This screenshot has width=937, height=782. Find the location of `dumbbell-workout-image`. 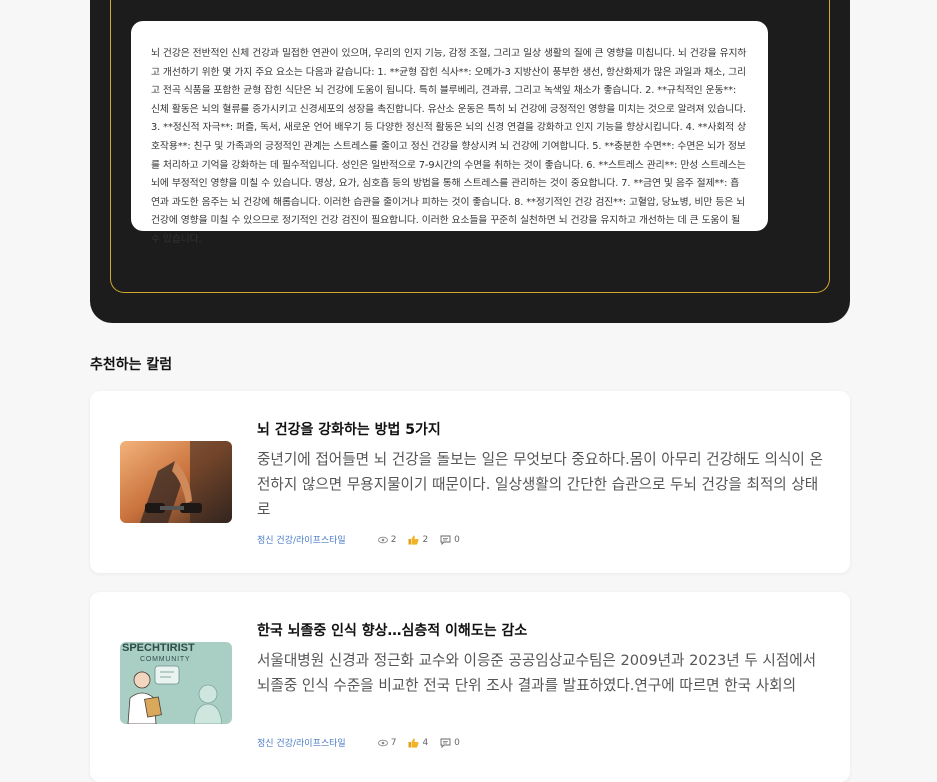

dumbbell-workout-image is located at coordinates (176, 482).